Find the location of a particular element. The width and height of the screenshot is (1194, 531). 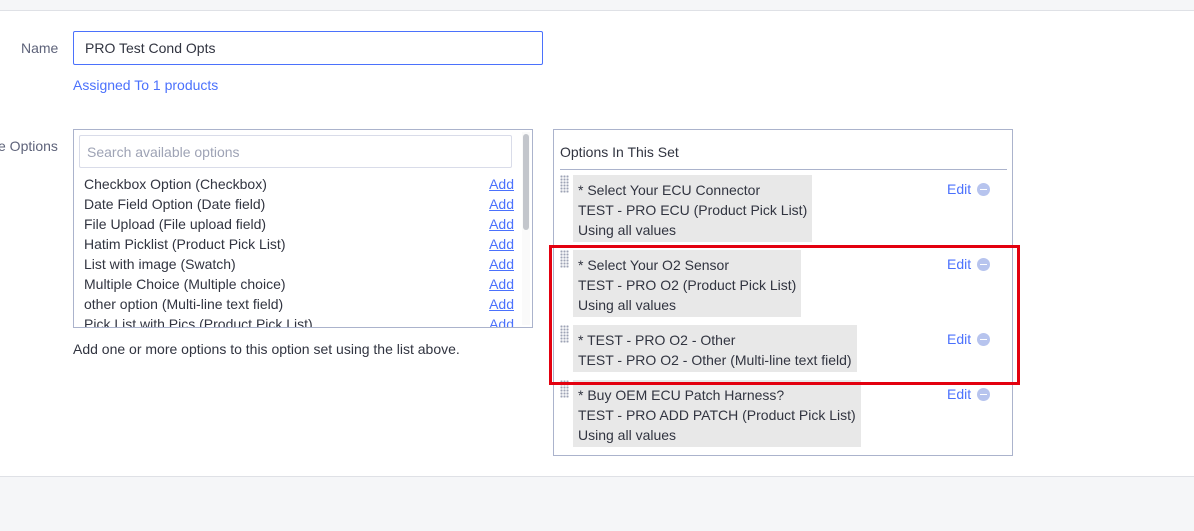

list-scrollbar-thumb is located at coordinates (526, 182).